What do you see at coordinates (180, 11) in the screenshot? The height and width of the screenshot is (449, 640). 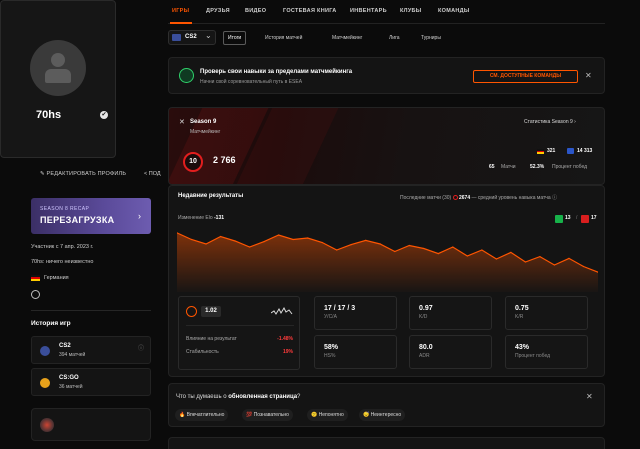 I see `nav-games: ИГРЫ` at bounding box center [180, 11].